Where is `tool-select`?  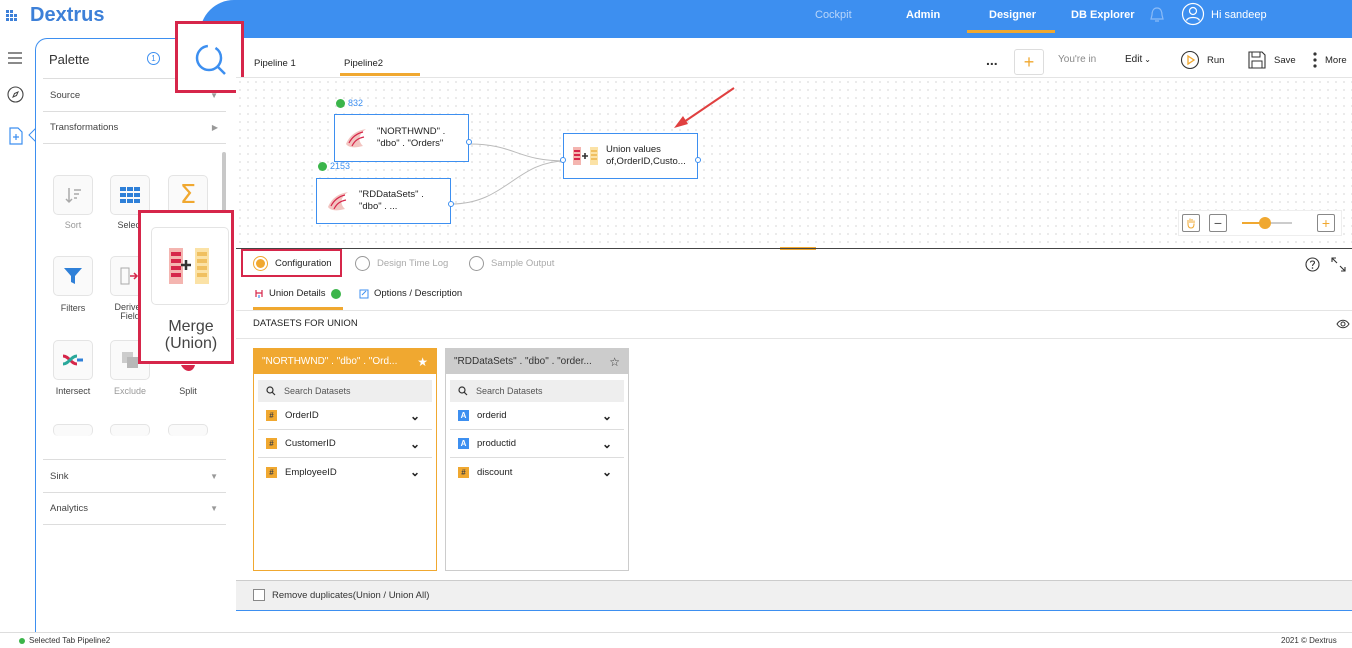 tool-select is located at coordinates (130, 195).